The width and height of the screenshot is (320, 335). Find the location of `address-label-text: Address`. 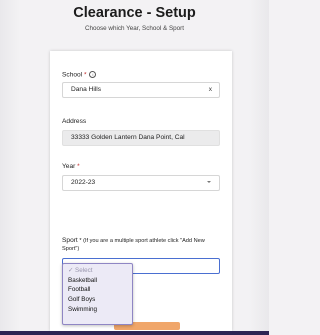

address-label-text: Address is located at coordinates (74, 121).